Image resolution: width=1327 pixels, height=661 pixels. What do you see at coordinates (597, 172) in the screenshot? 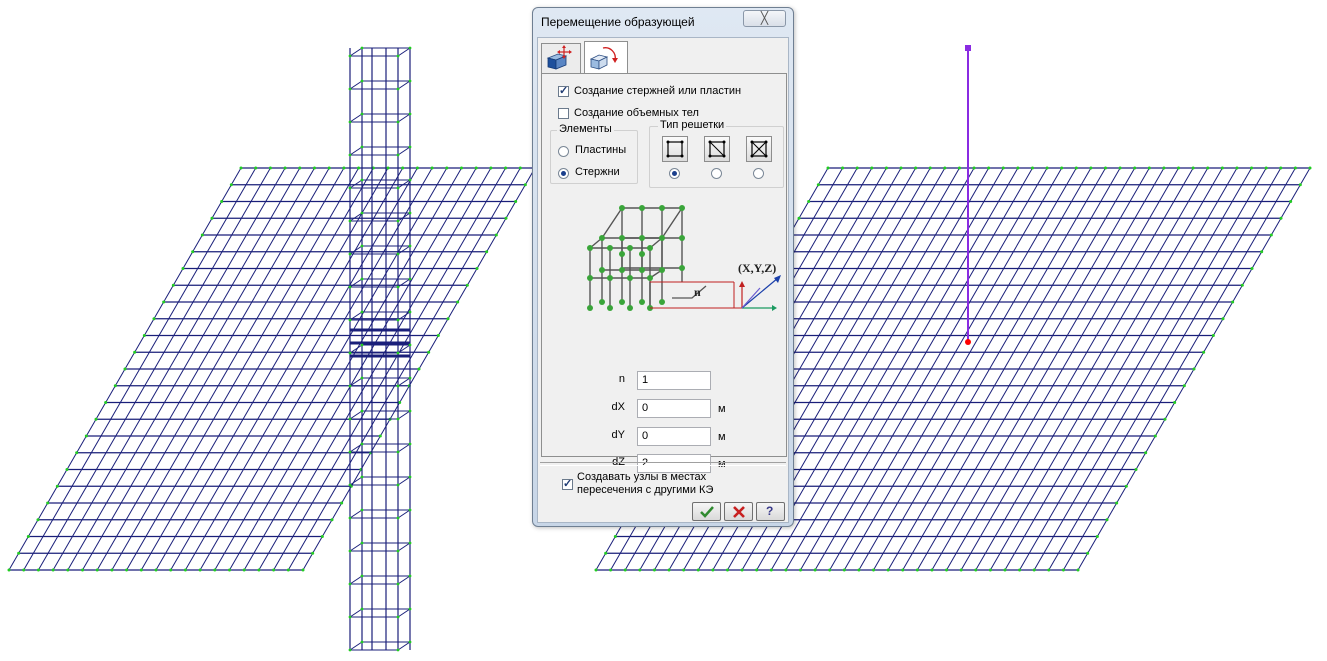
I see `bars-radio-label: Стержни` at bounding box center [597, 172].